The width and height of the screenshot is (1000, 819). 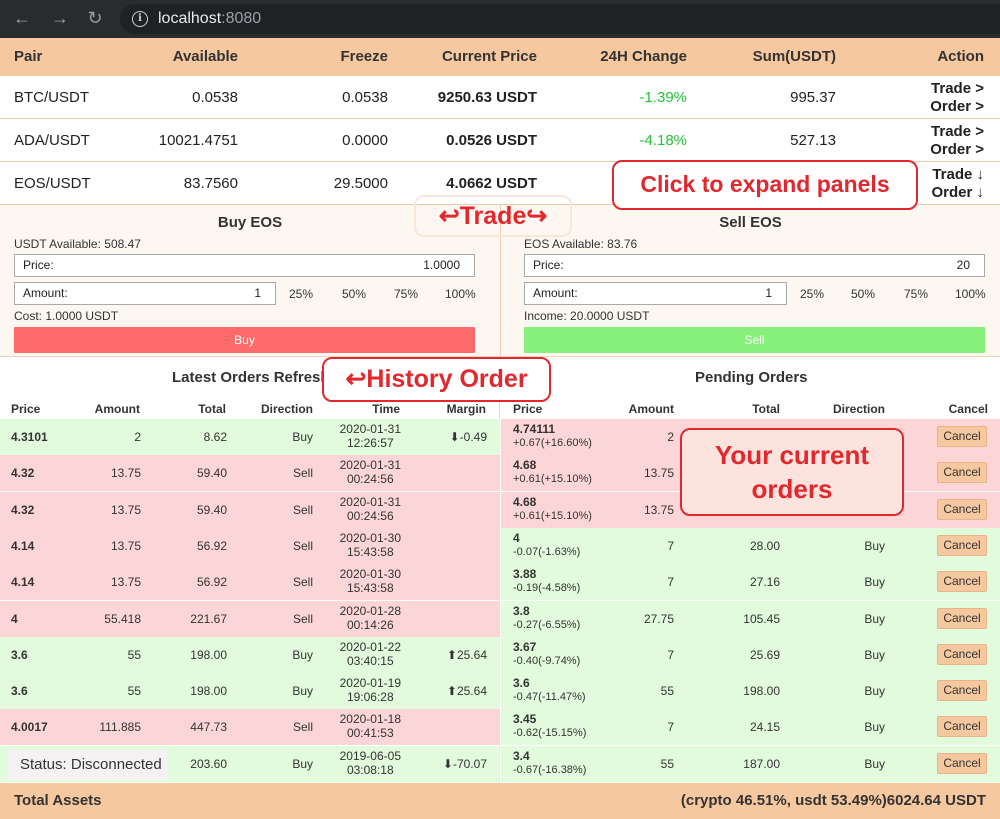 What do you see at coordinates (794, 56) in the screenshot?
I see `col-header-sum: Sum(USDT)` at bounding box center [794, 56].